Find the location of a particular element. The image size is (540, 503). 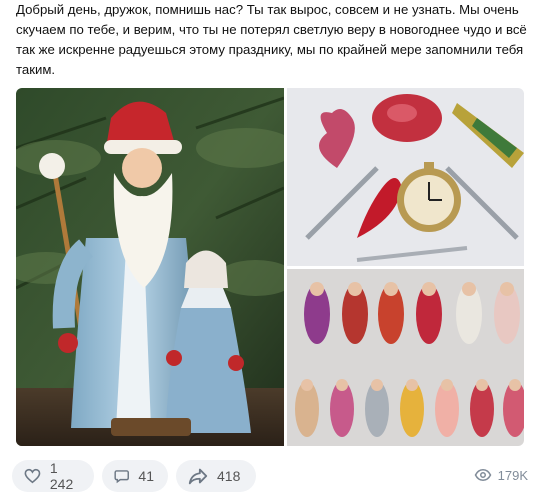

views-count: 179K is located at coordinates (512, 475).